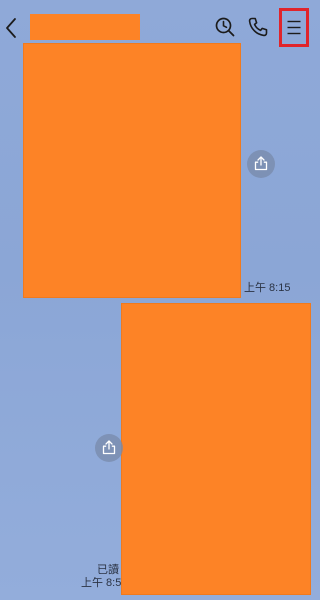  What do you see at coordinates (101, 583) in the screenshot?
I see `message-timestamp: 上午 8:5` at bounding box center [101, 583].